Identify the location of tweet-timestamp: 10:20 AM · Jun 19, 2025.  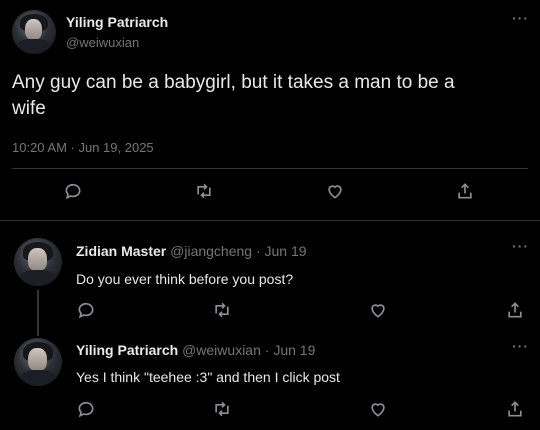
(83, 147).